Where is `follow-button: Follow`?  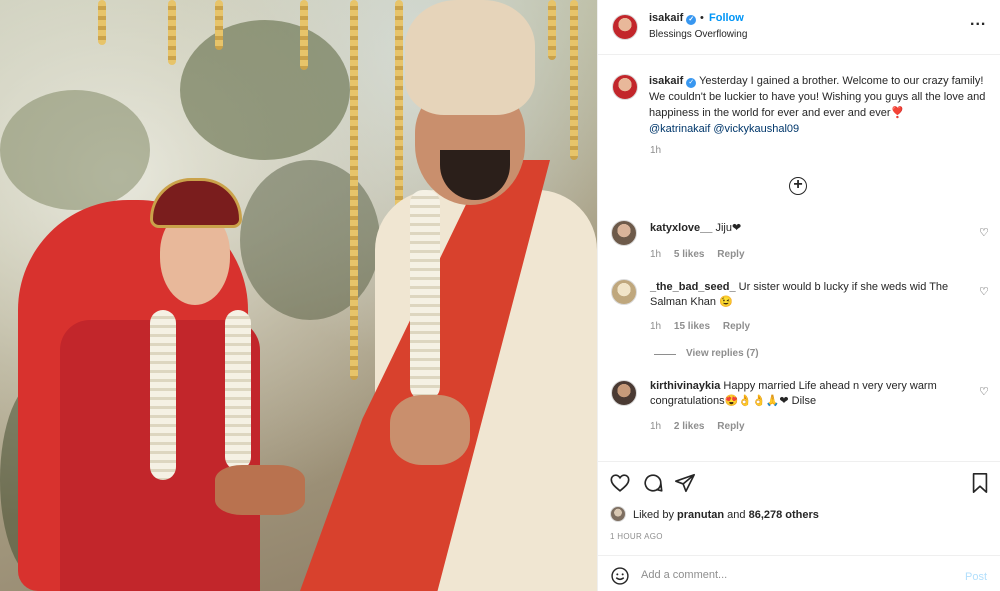 follow-button: Follow is located at coordinates (726, 18).